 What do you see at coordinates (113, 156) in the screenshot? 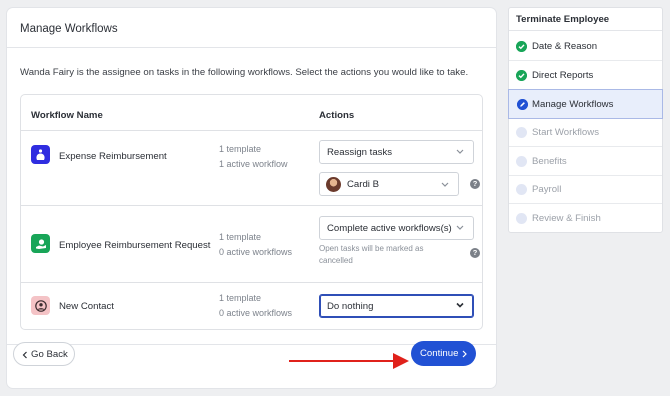
I see `workflow-name: Expense Reimbursement` at bounding box center [113, 156].